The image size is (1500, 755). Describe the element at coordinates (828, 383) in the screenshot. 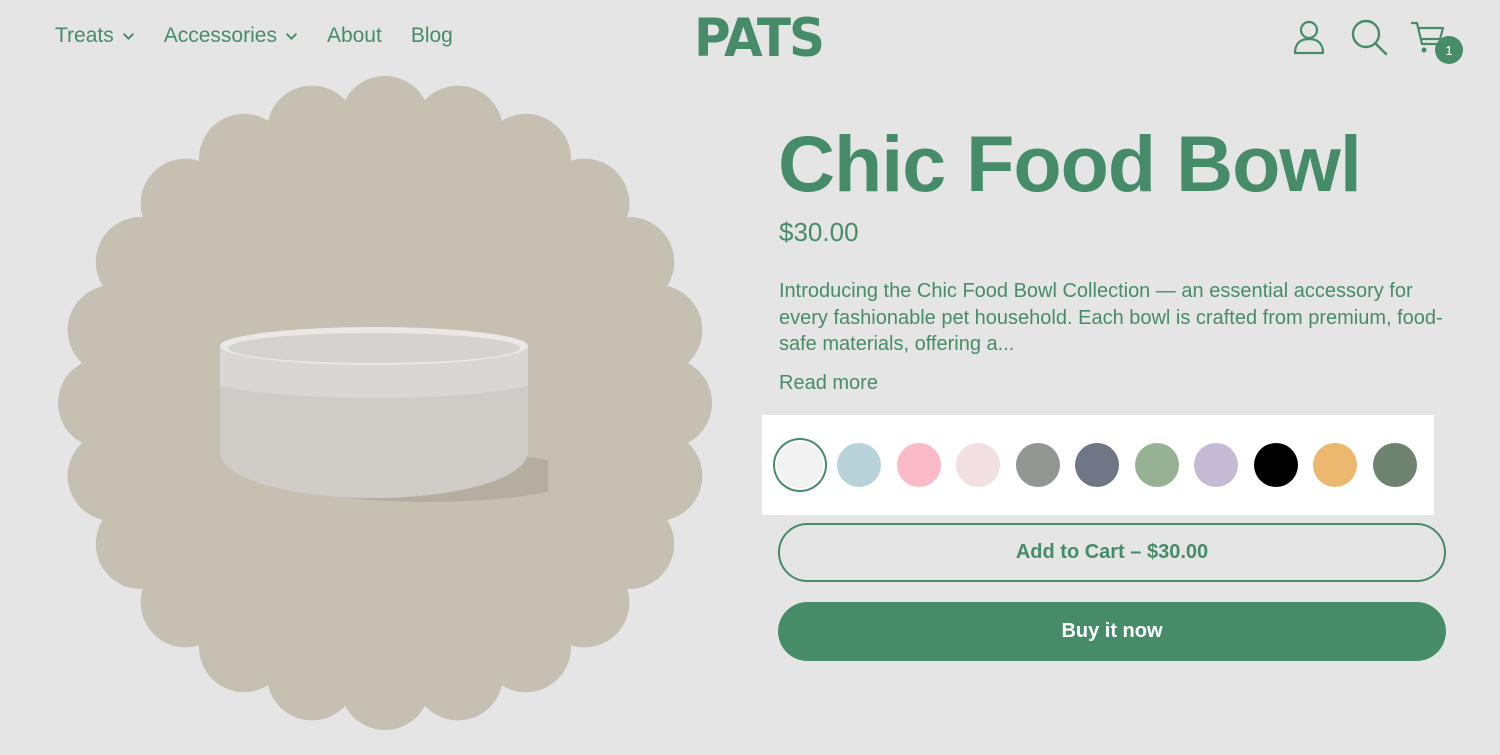

I see `read-more-link: Read more` at that location.